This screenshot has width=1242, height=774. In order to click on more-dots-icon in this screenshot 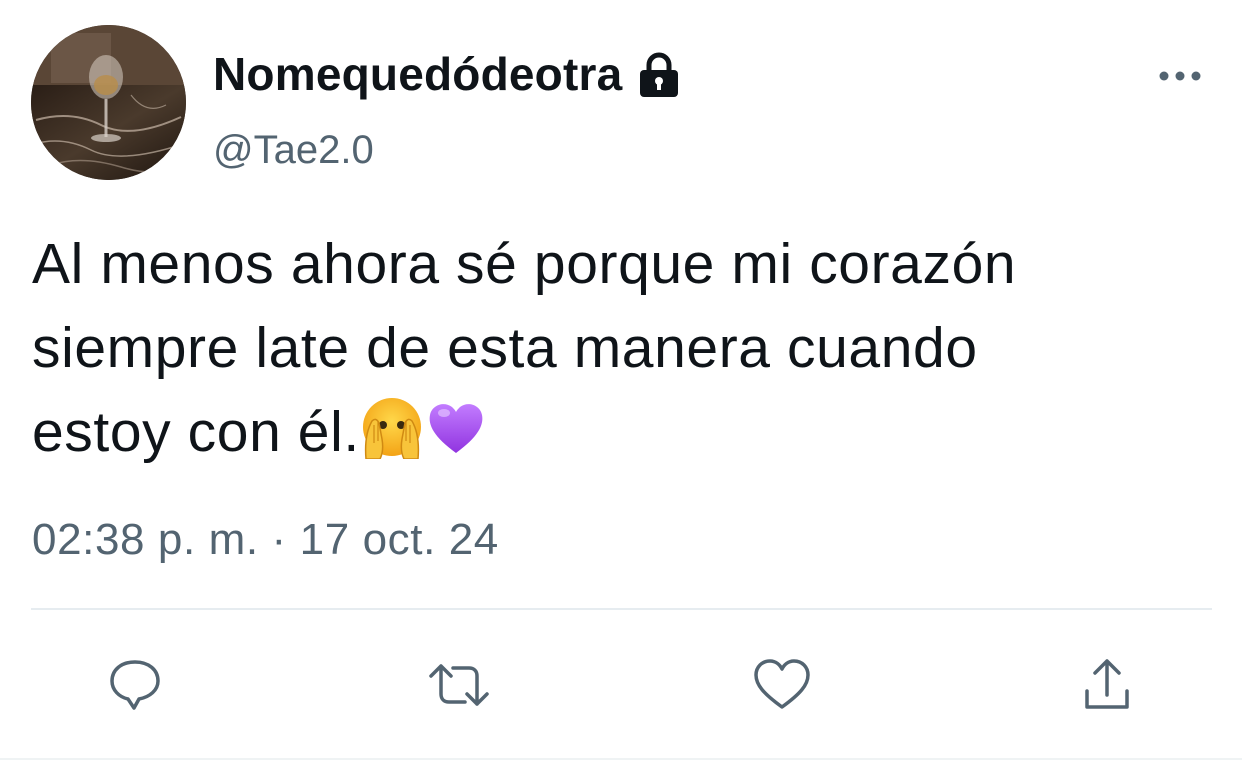, I will do `click(1180, 76)`.